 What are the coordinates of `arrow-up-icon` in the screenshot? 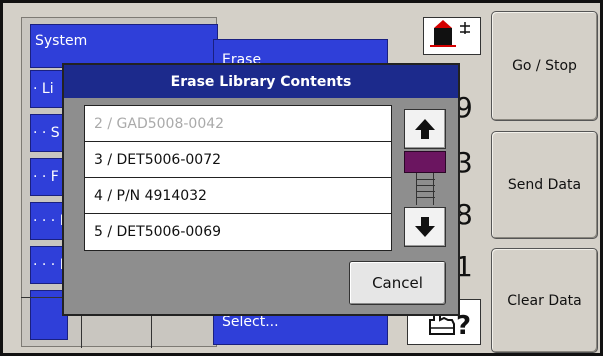 It's located at (425, 129).